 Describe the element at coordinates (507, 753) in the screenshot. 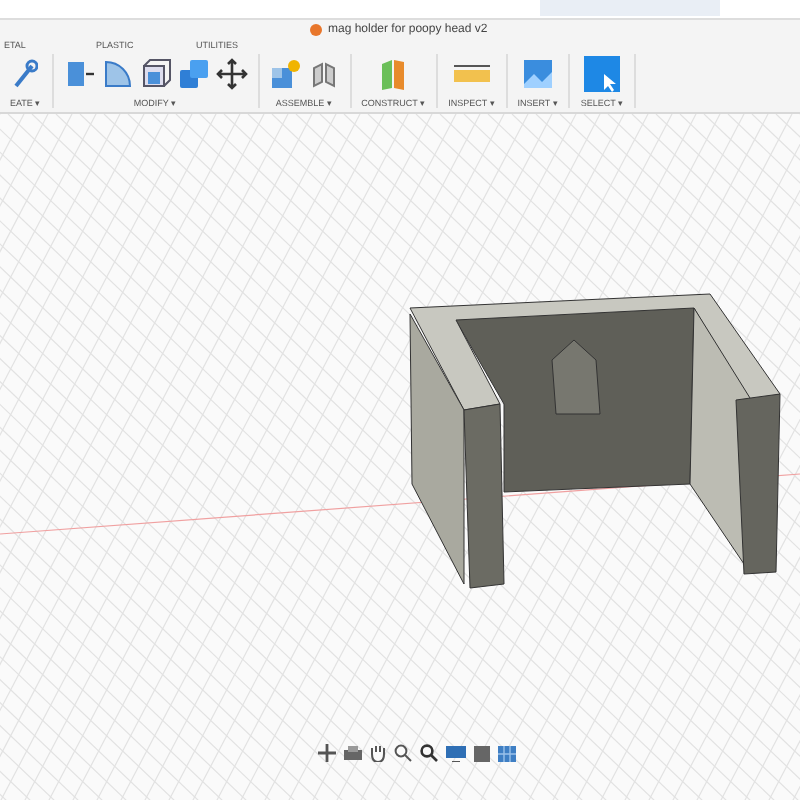

I see `grid-icon` at that location.